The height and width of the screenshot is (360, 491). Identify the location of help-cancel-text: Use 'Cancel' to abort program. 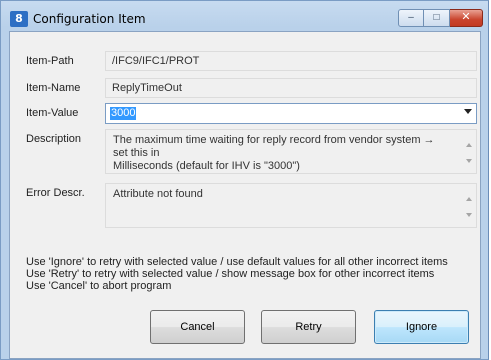
(99, 286).